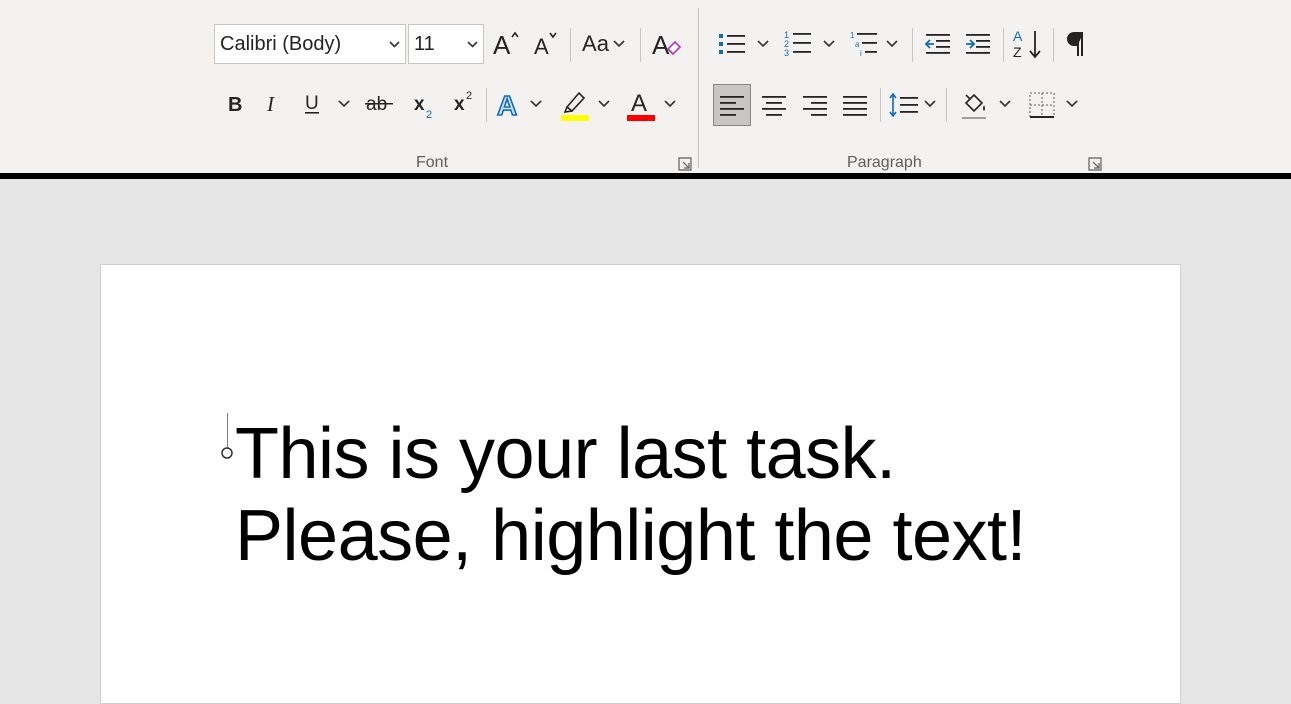 This screenshot has height=704, width=1291. I want to click on align-right-icon, so click(815, 106).